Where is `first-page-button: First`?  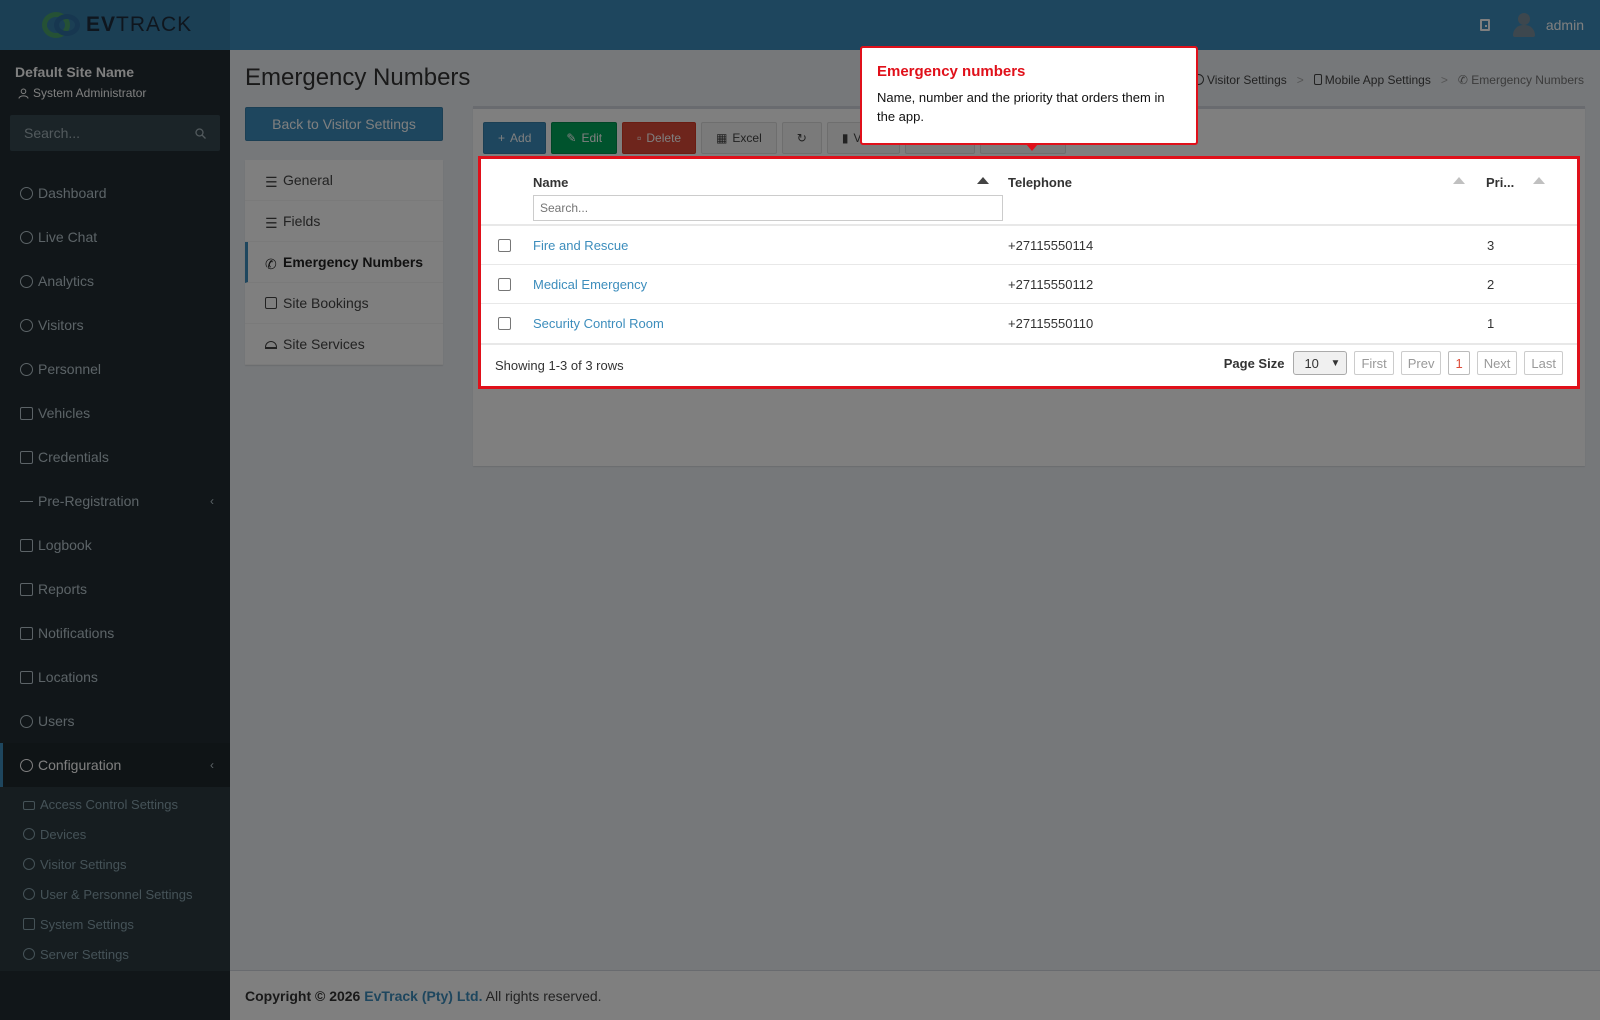 first-page-button: First is located at coordinates (1374, 363).